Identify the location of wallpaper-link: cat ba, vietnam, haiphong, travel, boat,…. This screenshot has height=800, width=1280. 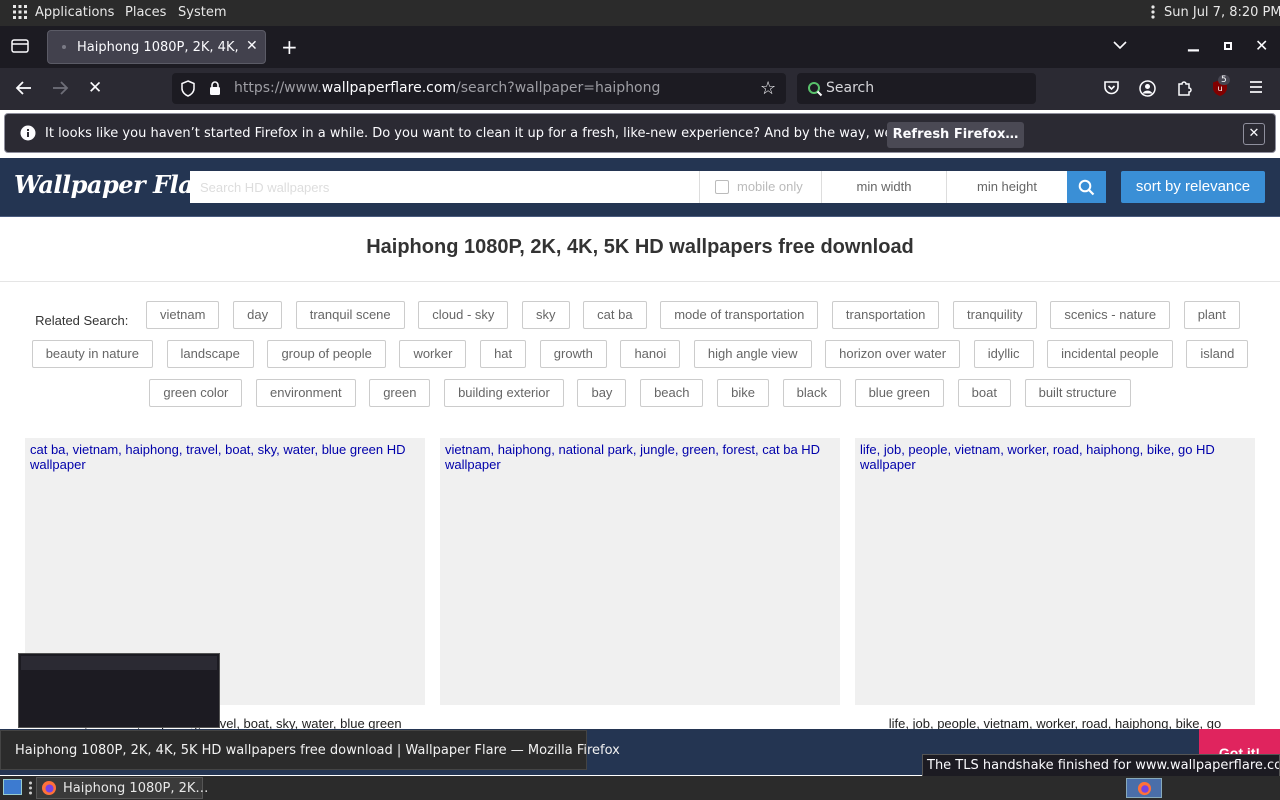
(225, 457).